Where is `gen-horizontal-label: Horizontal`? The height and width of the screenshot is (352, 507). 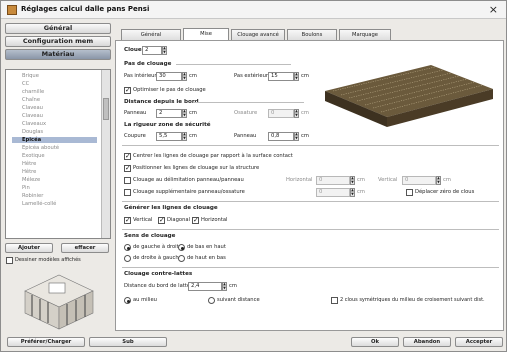
gen-horizontal-label: Horizontal is located at coordinates (214, 220).